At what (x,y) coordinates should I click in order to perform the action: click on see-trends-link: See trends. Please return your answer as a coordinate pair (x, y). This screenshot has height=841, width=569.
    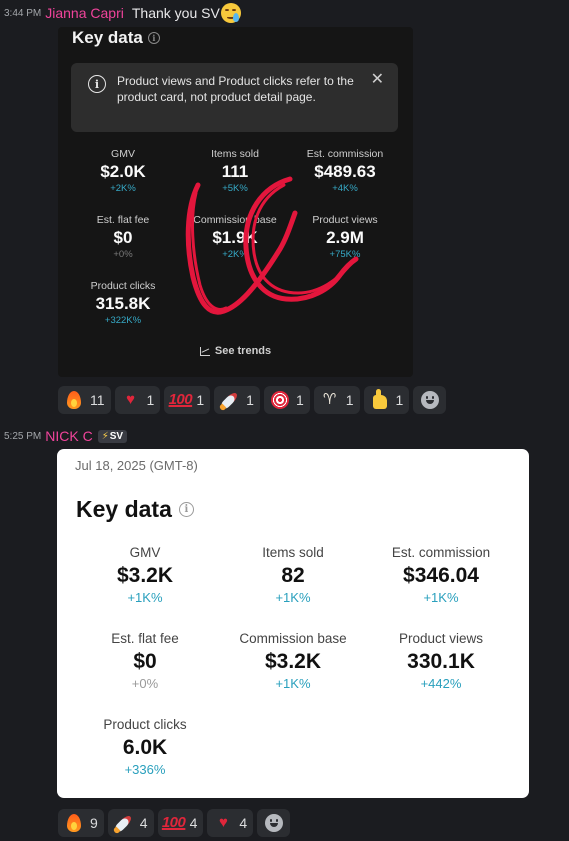
    Looking at the image, I should click on (235, 351).